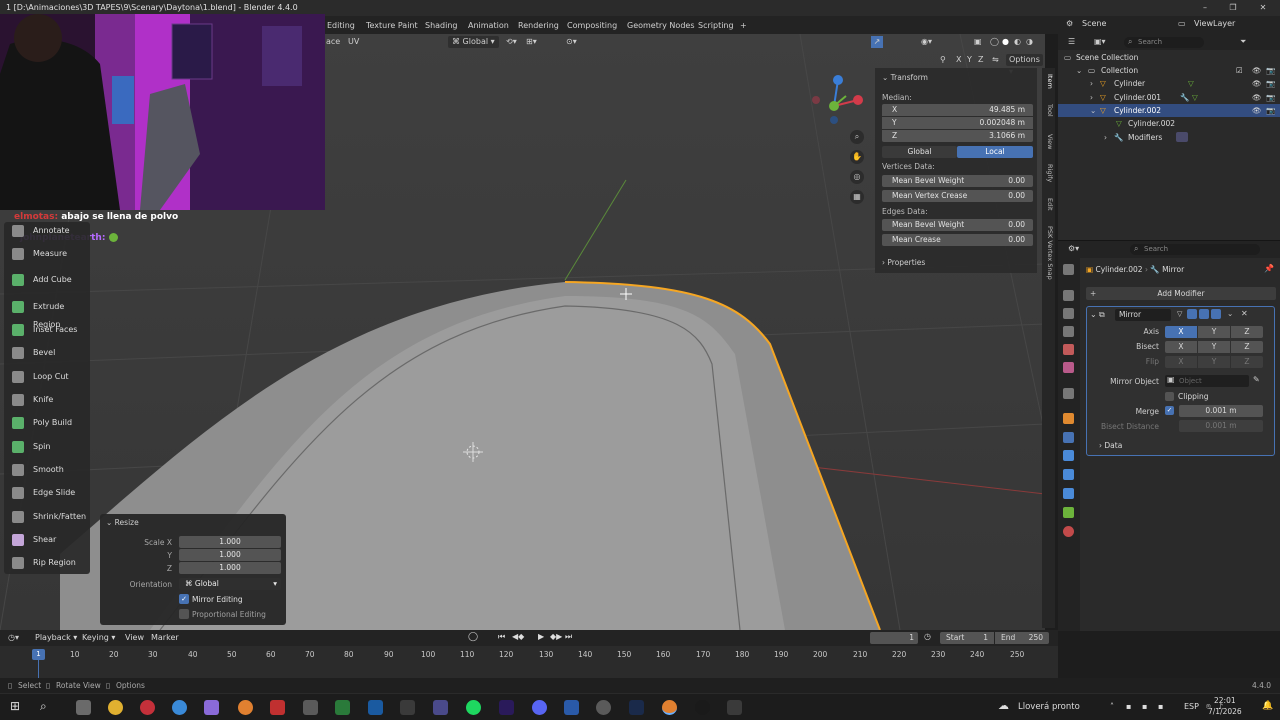 The width and height of the screenshot is (1280, 720). I want to click on outliner-row-mesh-data: ▽ Cylinder.002, so click(1169, 123).